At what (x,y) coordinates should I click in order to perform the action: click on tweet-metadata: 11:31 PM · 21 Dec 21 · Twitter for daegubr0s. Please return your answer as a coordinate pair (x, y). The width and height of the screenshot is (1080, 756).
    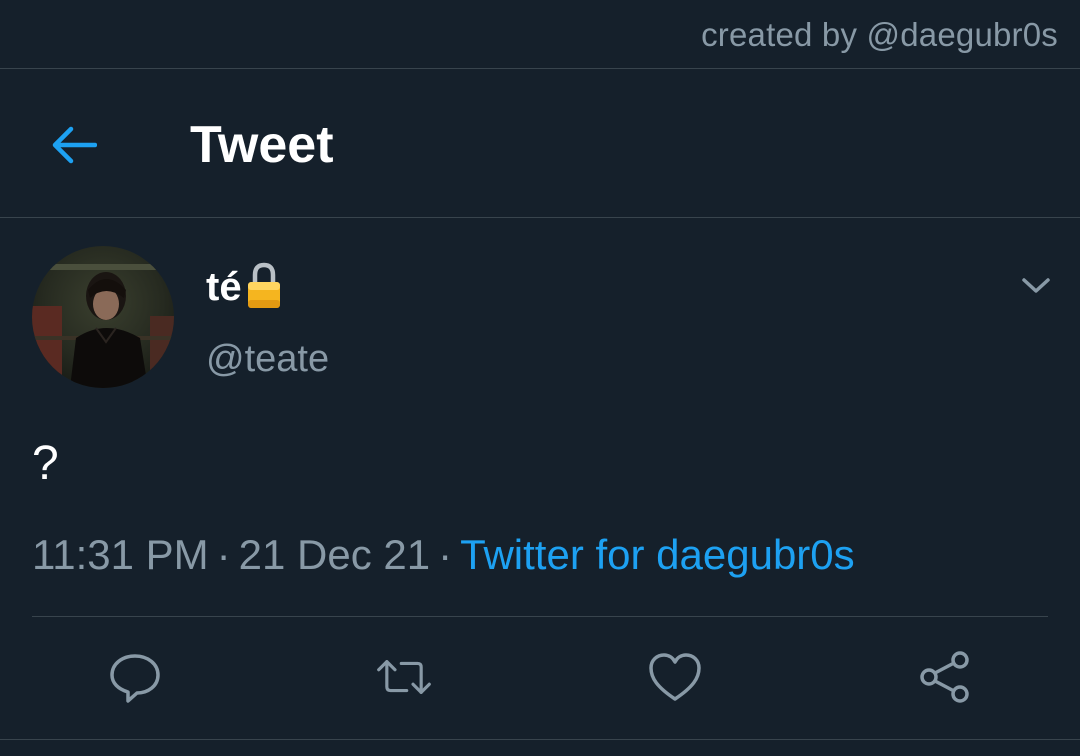
    Looking at the image, I should click on (443, 555).